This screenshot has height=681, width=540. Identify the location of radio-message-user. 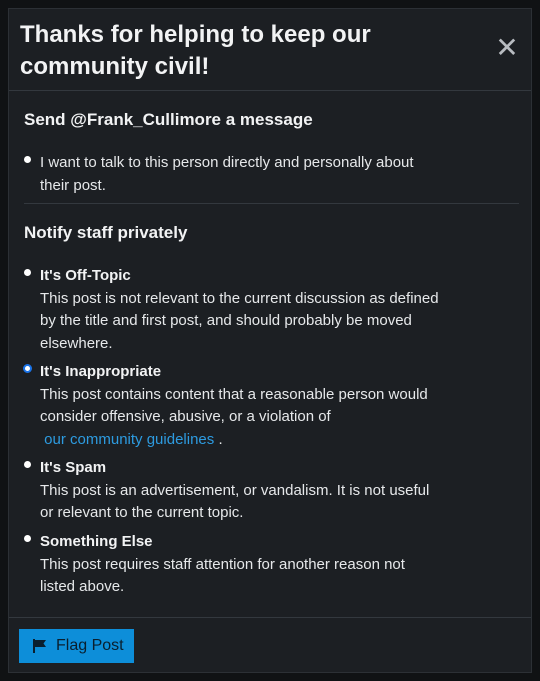
(27, 159).